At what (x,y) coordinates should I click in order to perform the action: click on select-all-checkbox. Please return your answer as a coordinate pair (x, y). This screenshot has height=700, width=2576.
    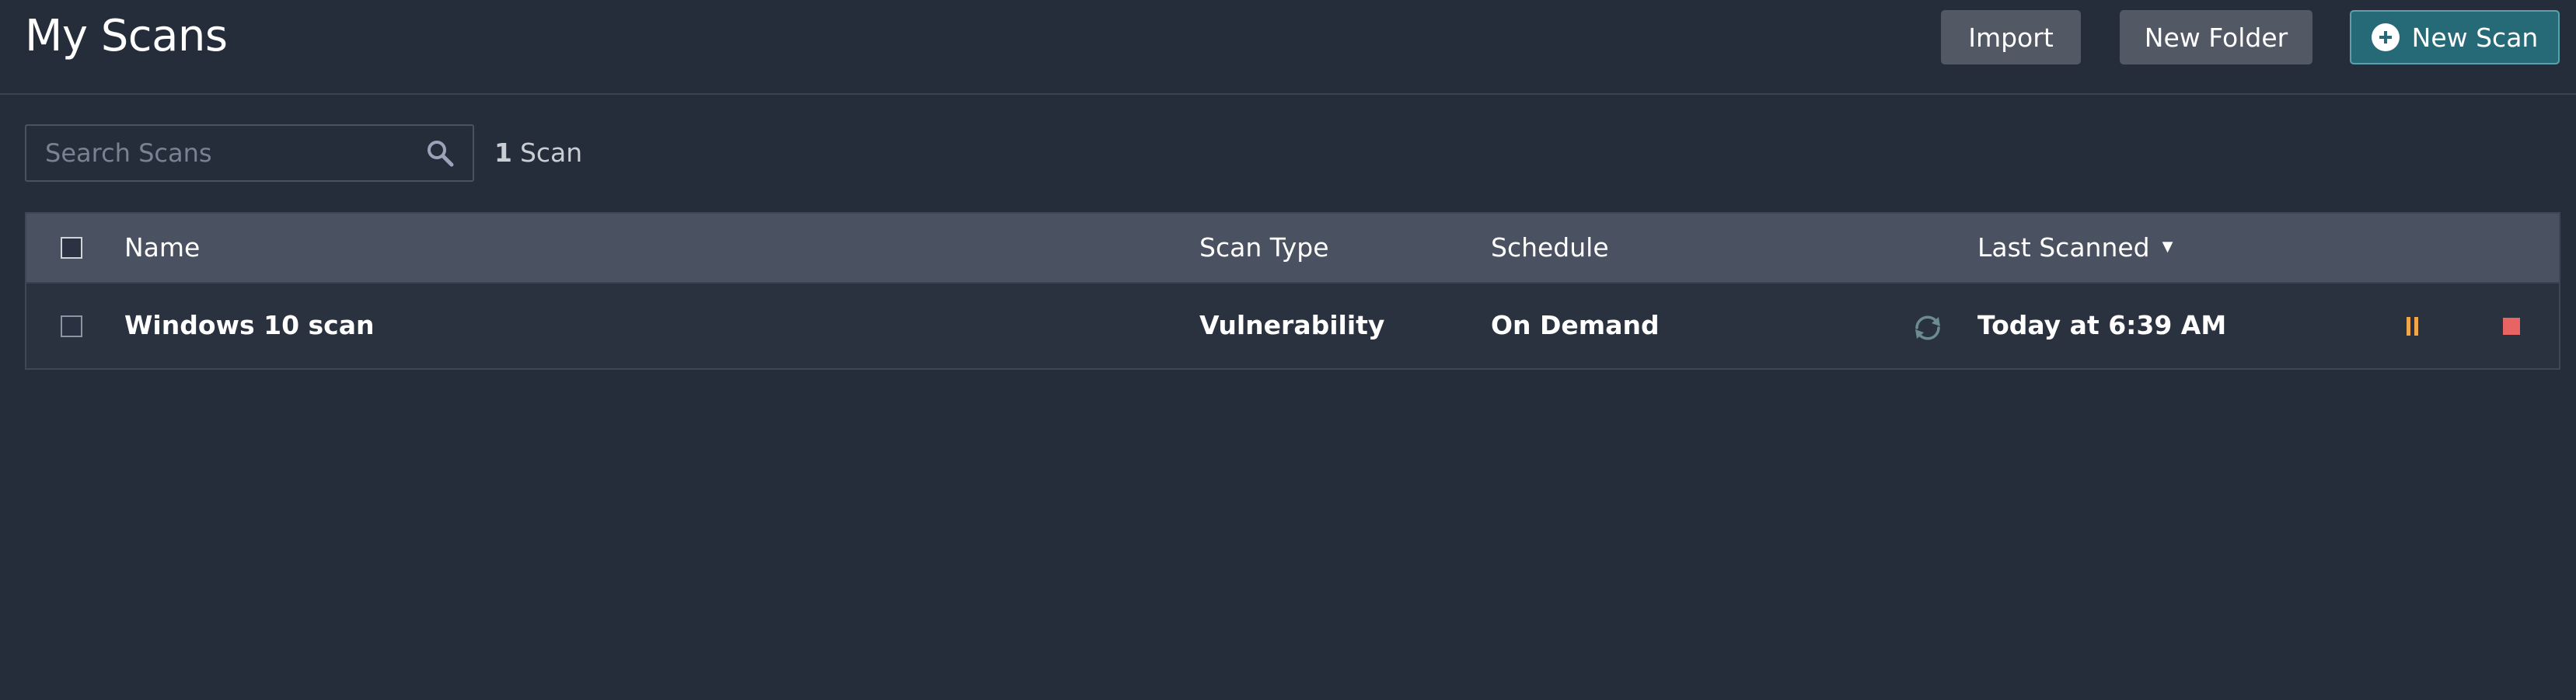
    Looking at the image, I should click on (72, 248).